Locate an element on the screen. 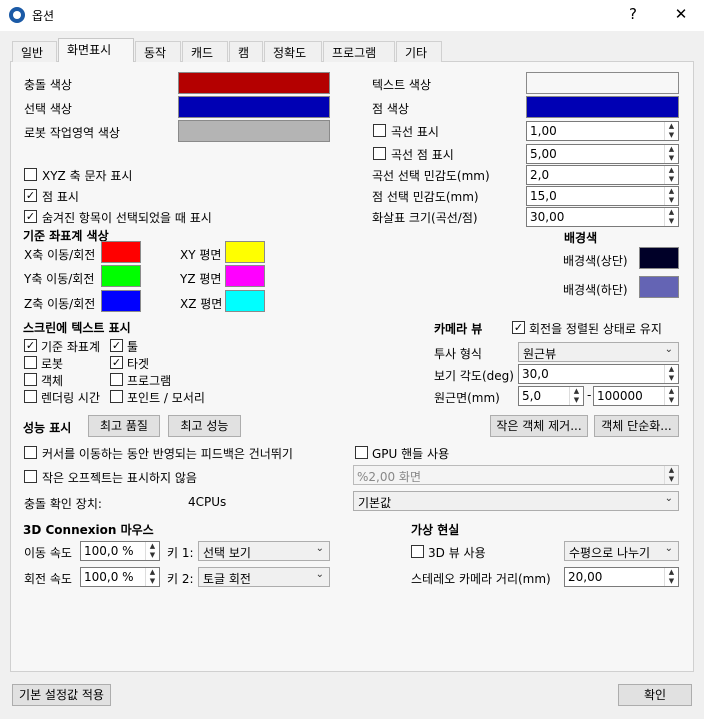 The height and width of the screenshot is (719, 704). key2-dropdown: 토글 회전 ⌄ is located at coordinates (264, 577).